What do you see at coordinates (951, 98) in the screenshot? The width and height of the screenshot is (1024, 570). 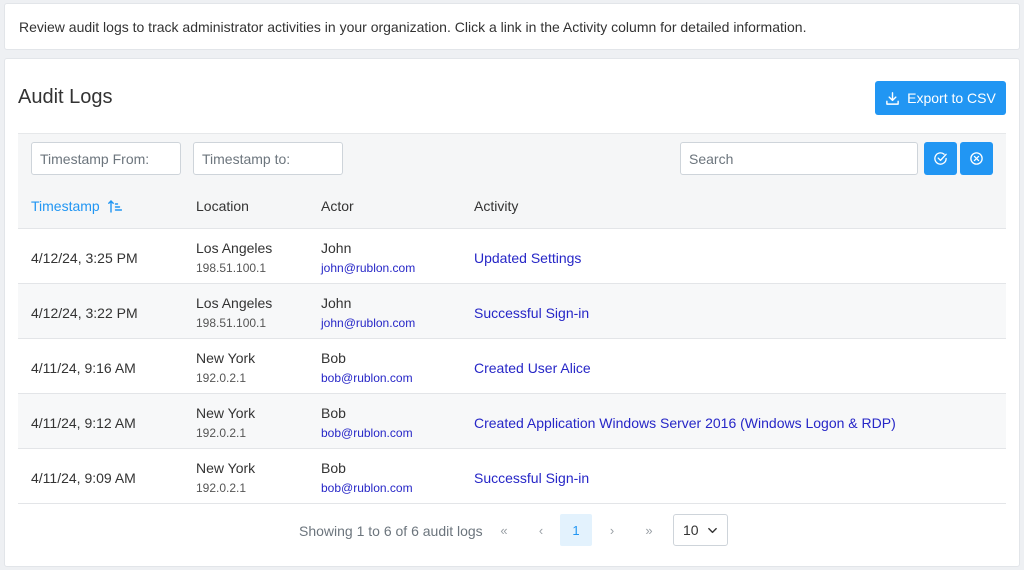 I see `export-csv-label: Export to CSV` at bounding box center [951, 98].